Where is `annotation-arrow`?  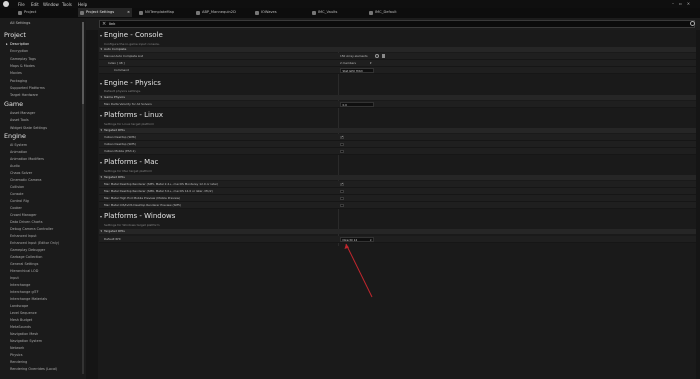 annotation-arrow is located at coordinates (358, 270).